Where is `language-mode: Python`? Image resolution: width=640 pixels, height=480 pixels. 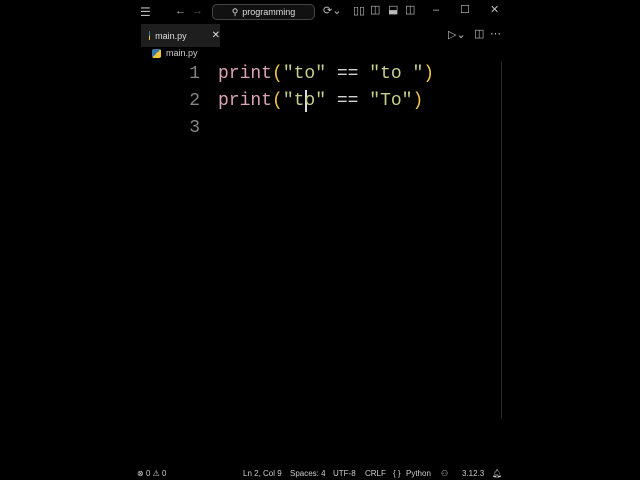 language-mode: Python is located at coordinates (418, 473).